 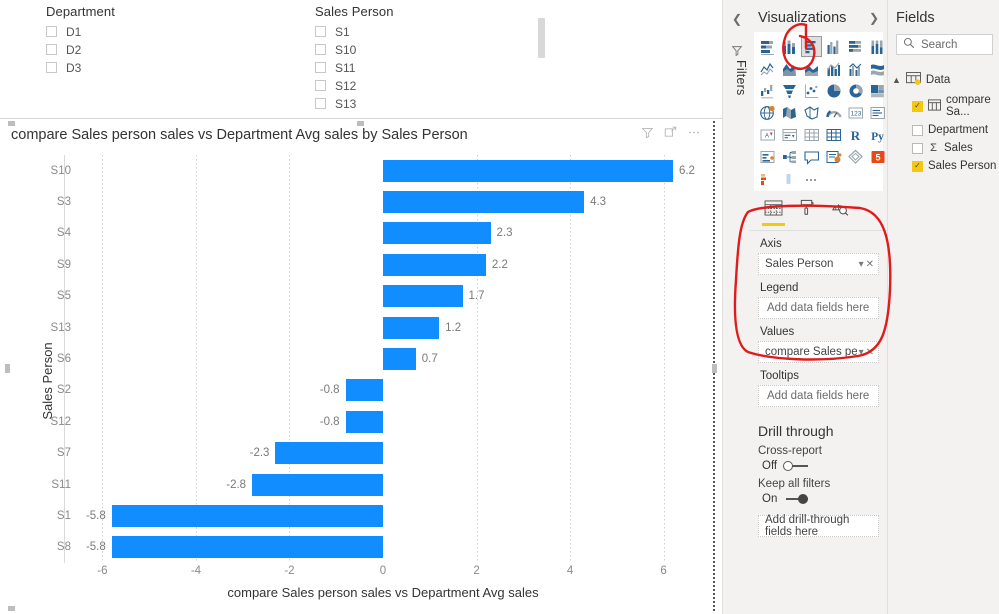 I want to click on viz-icon-r-script-visual: R, so click(x=855, y=134).